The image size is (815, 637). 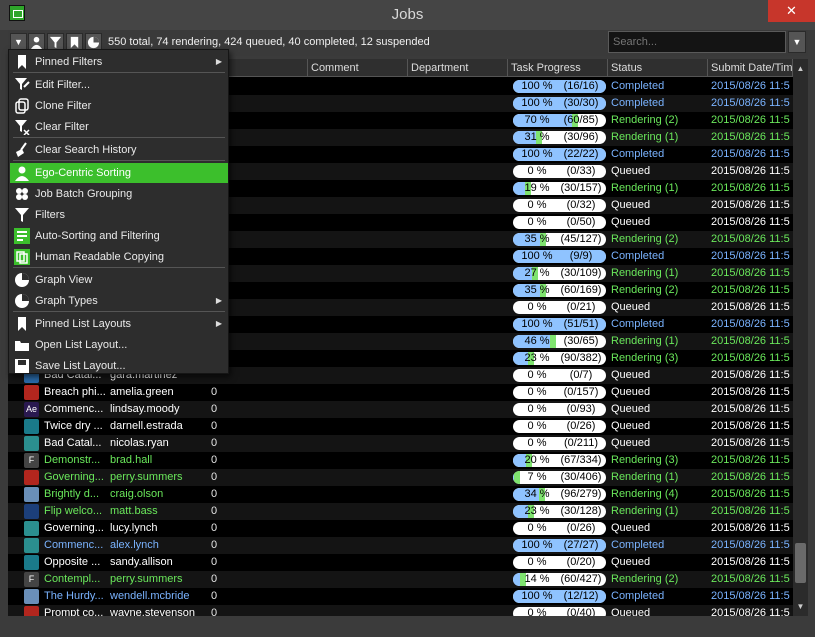 What do you see at coordinates (134, 545) in the screenshot?
I see `job-user: alex.lynch` at bounding box center [134, 545].